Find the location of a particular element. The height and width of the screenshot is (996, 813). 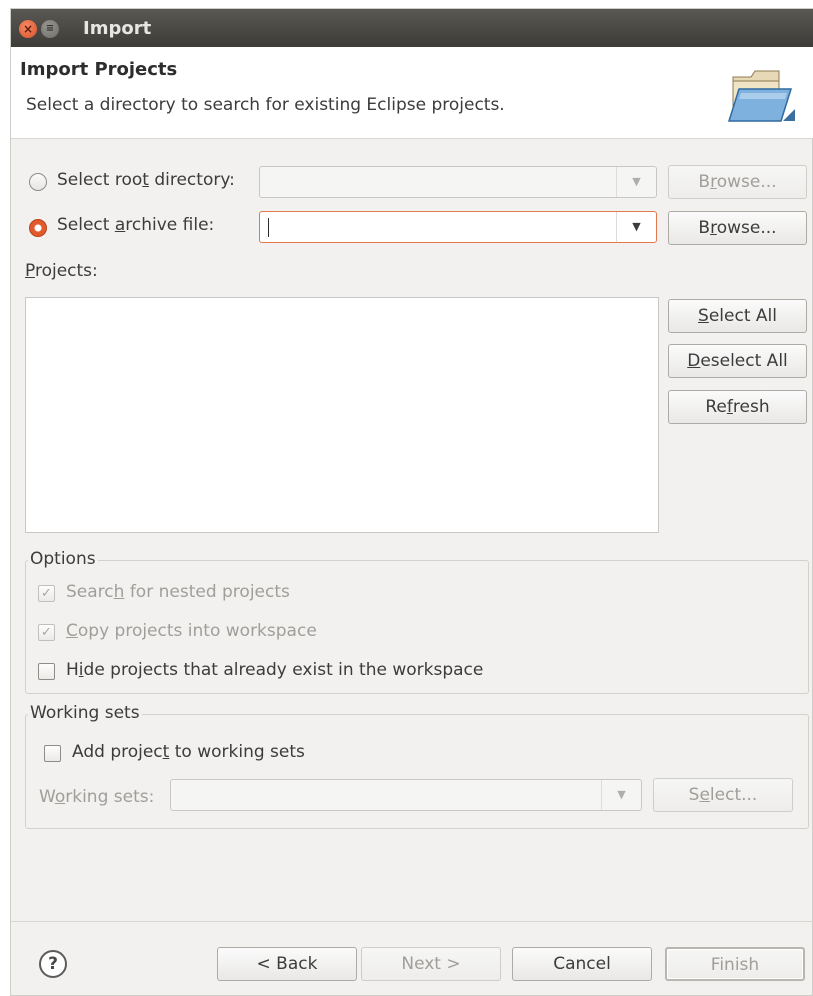

close-window-icon: × is located at coordinates (28, 29).